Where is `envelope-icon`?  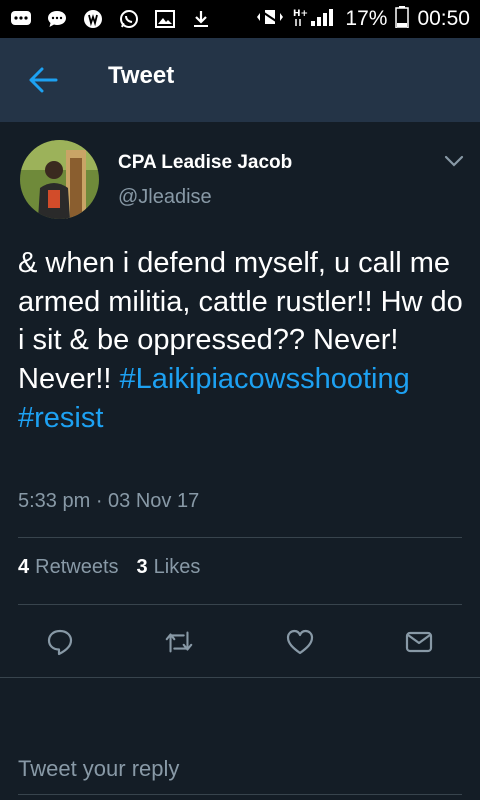 envelope-icon is located at coordinates (419, 642).